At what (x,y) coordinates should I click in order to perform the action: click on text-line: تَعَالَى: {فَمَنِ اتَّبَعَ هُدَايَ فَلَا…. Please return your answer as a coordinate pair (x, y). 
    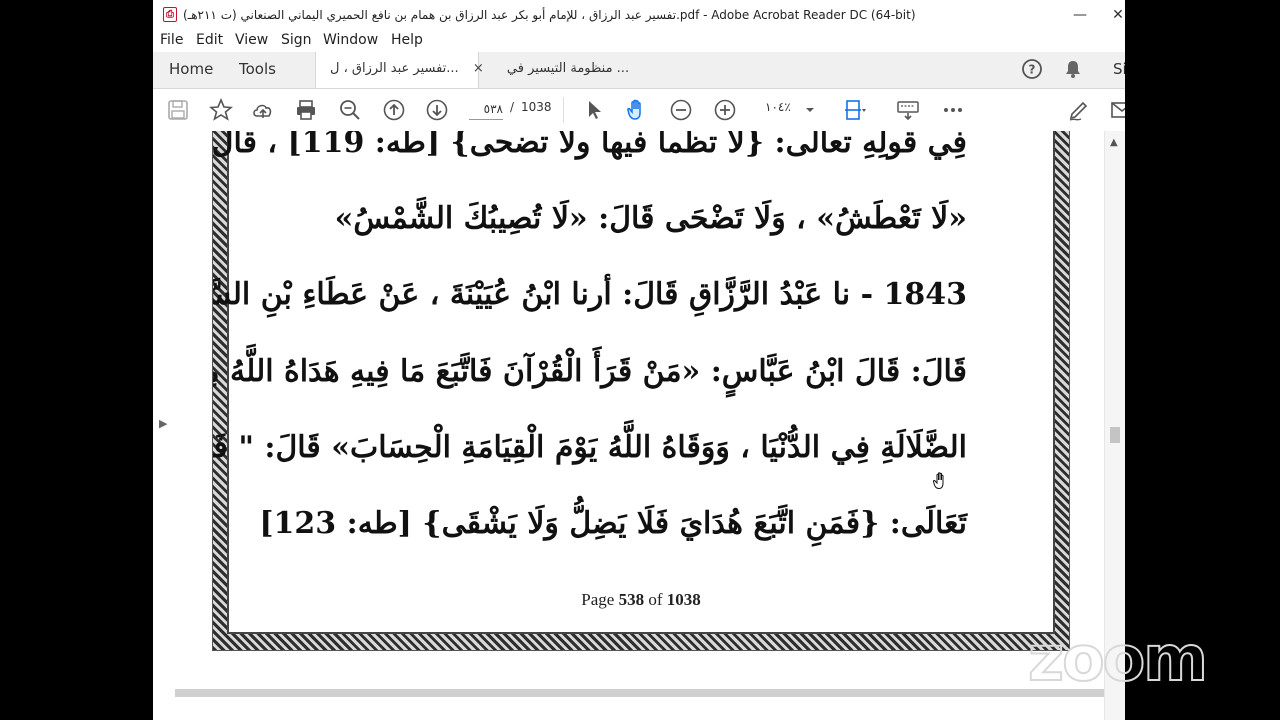
    Looking at the image, I should click on (613, 523).